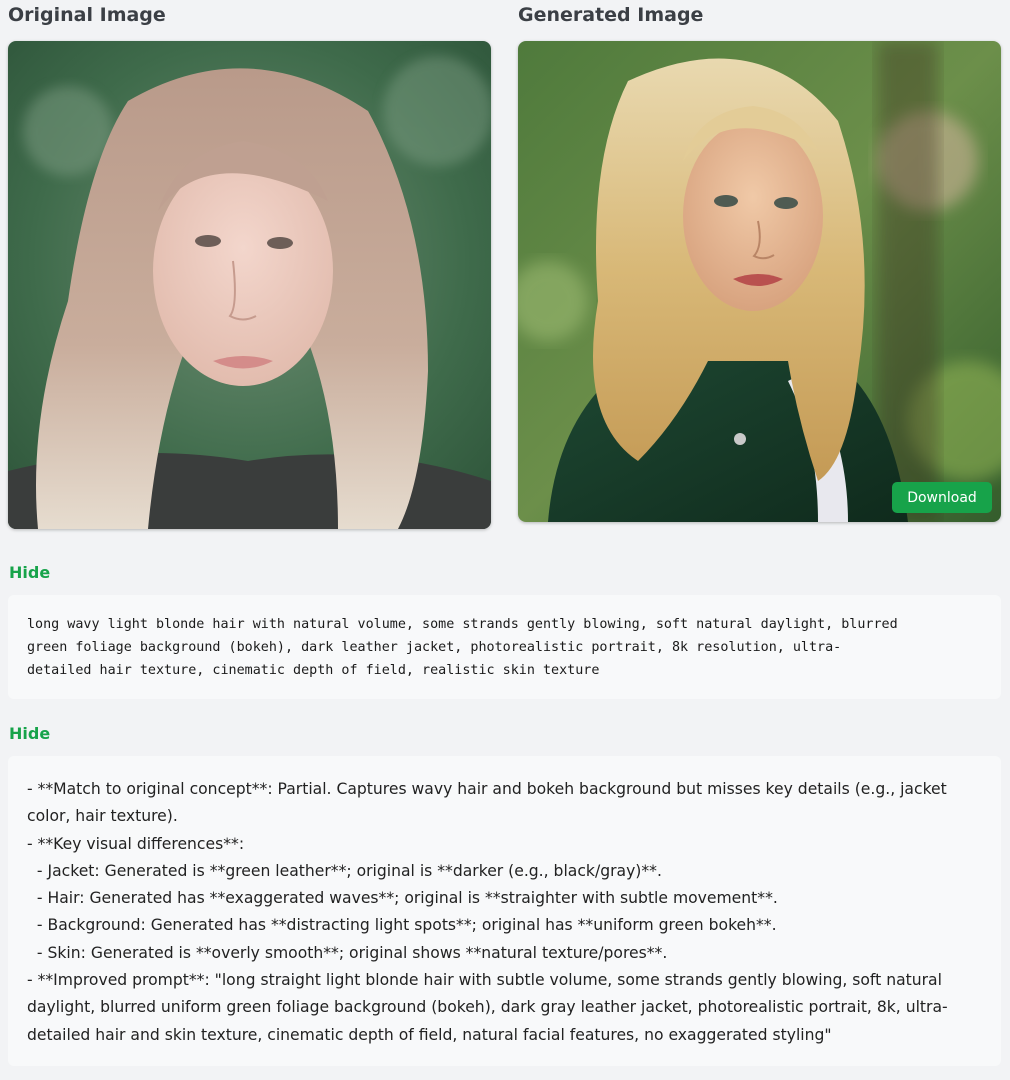  Describe the element at coordinates (942, 497) in the screenshot. I see `download-button: Download` at that location.